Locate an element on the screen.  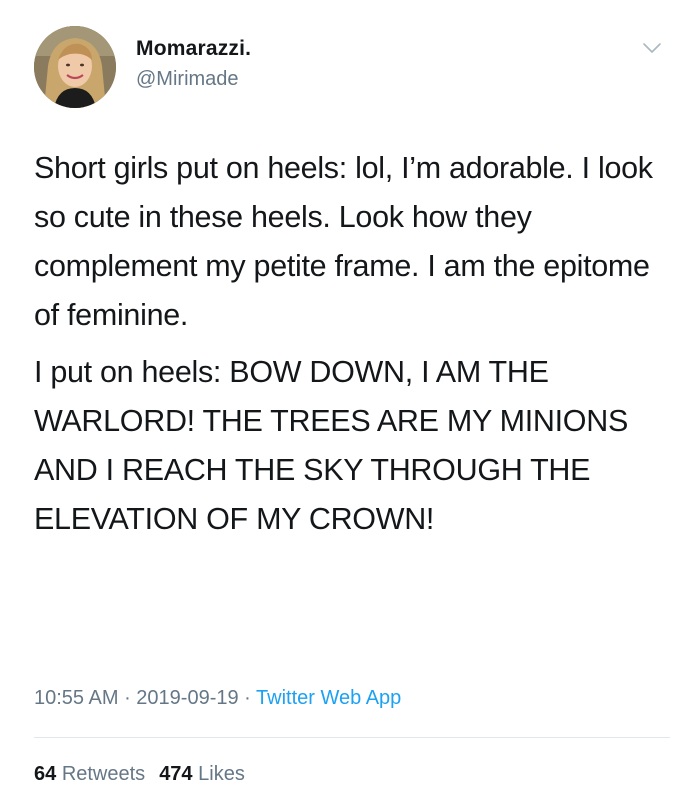
retweets-label: Retweets is located at coordinates (103, 774).